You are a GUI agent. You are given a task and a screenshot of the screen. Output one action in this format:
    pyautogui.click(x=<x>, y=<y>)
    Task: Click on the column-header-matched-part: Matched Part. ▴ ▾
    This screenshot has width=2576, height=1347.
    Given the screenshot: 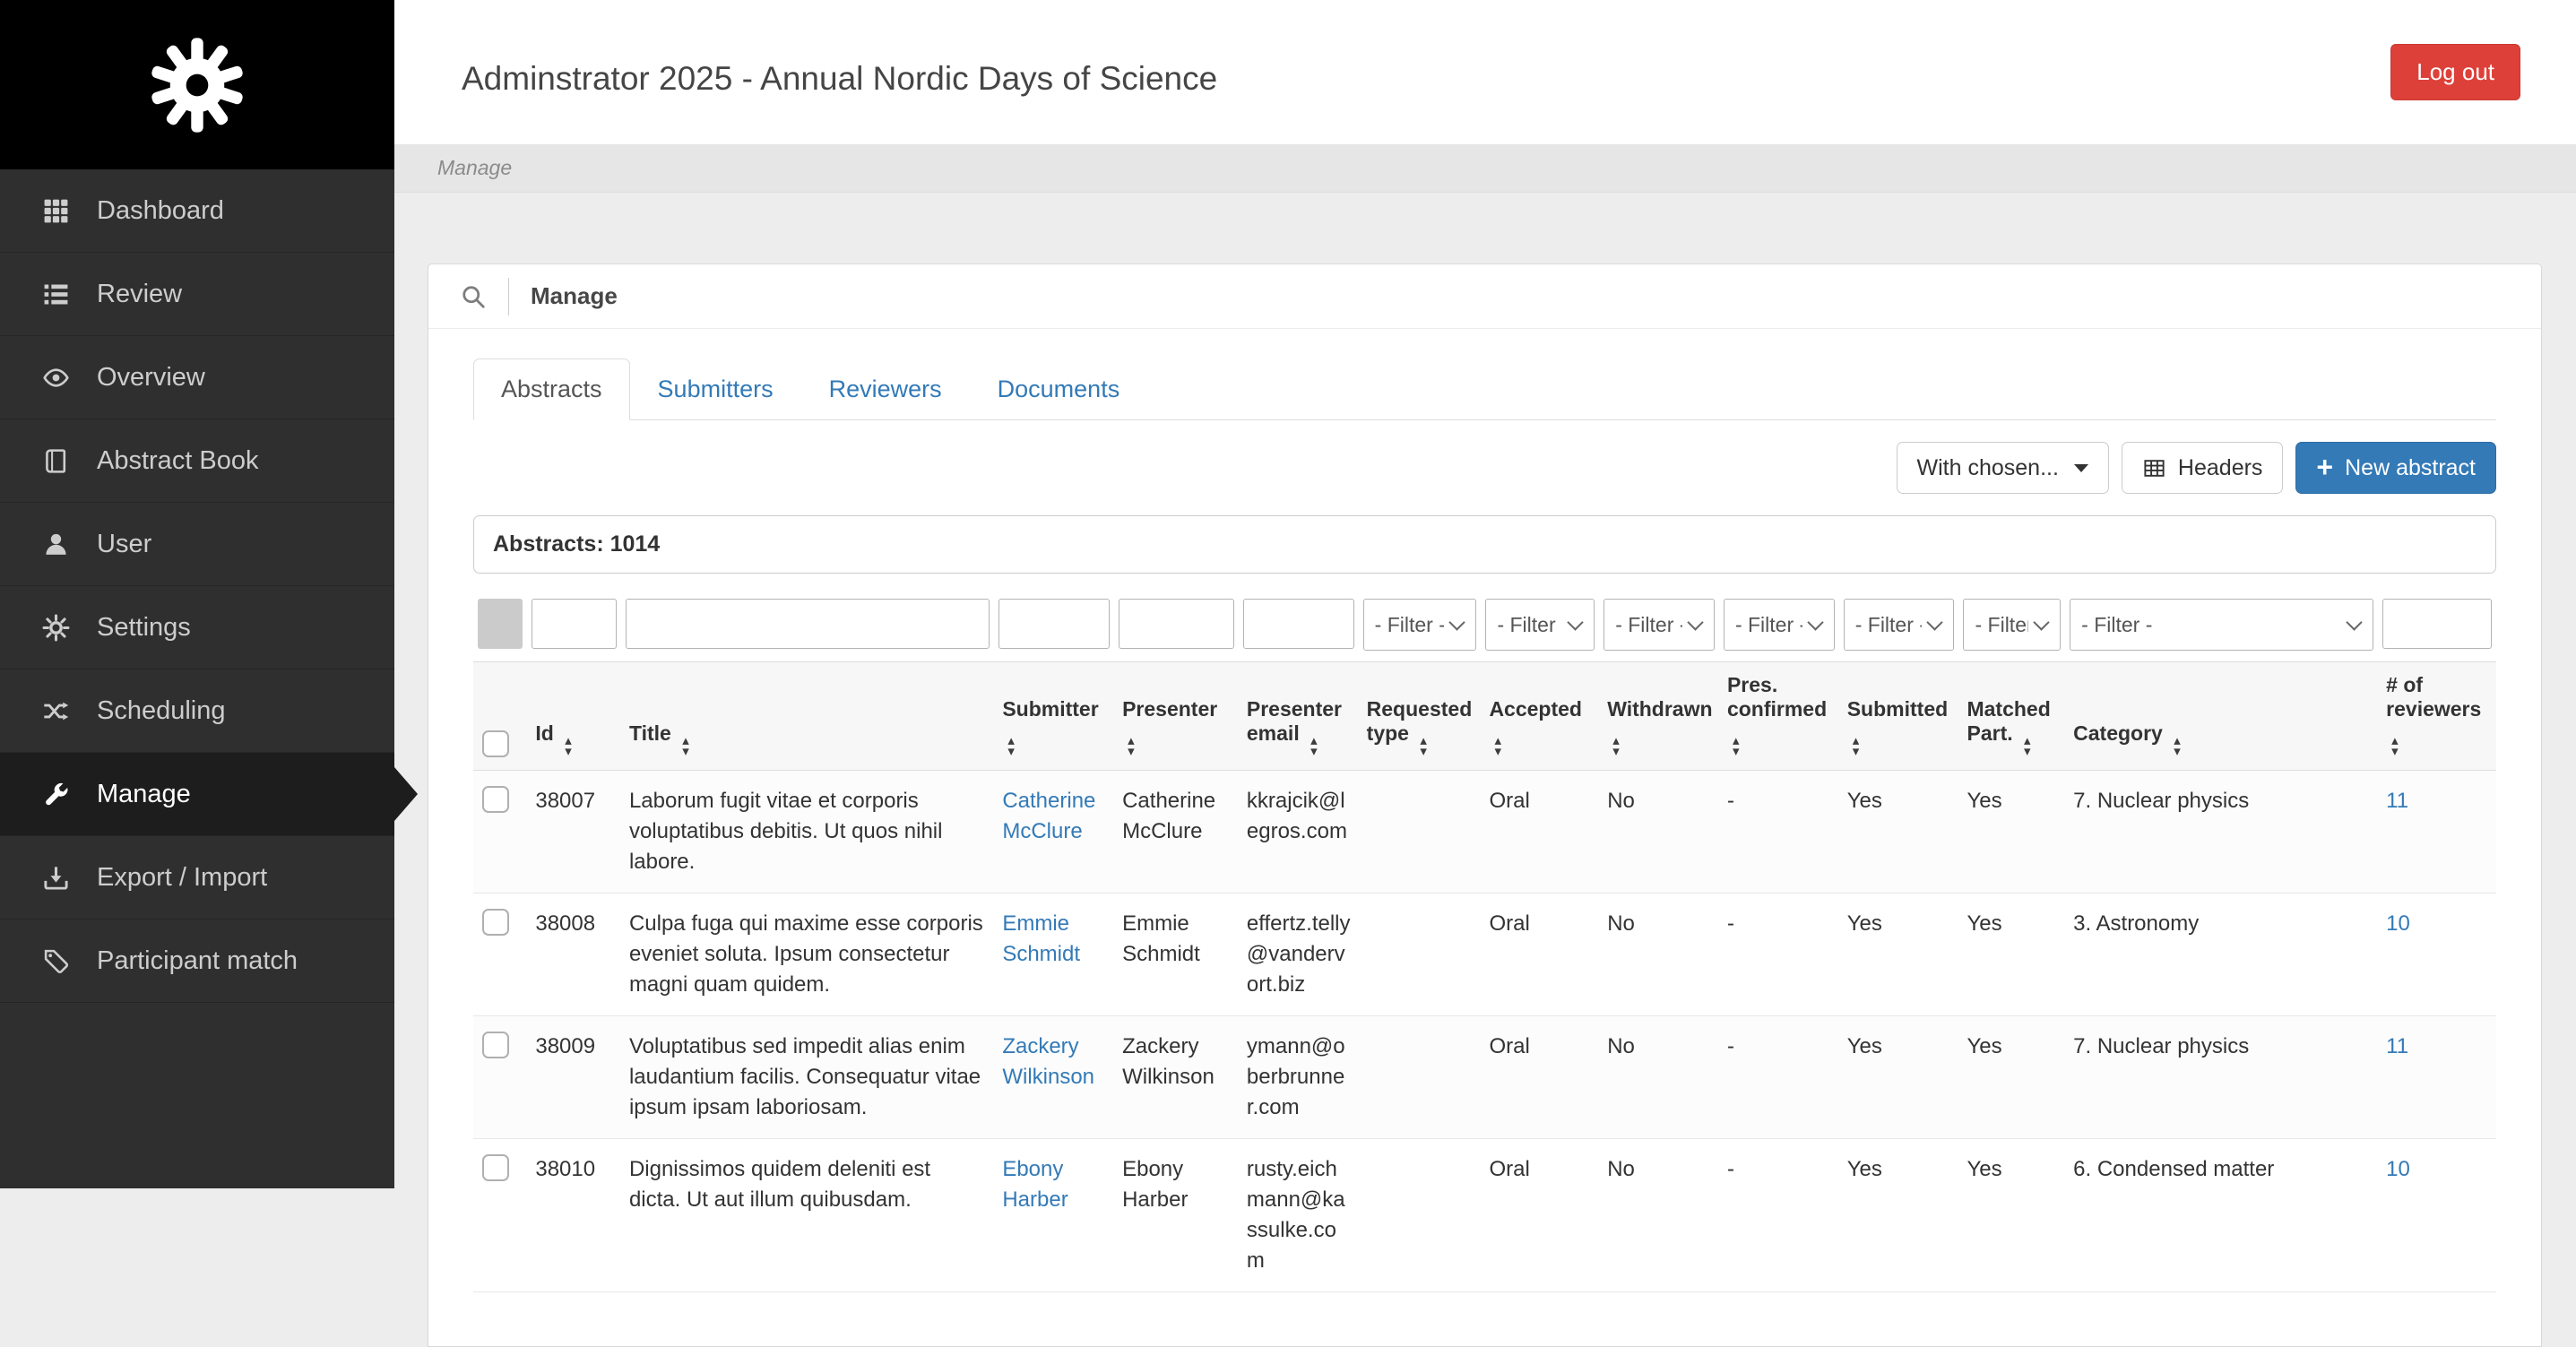 What is the action you would take?
    pyautogui.click(x=2012, y=716)
    